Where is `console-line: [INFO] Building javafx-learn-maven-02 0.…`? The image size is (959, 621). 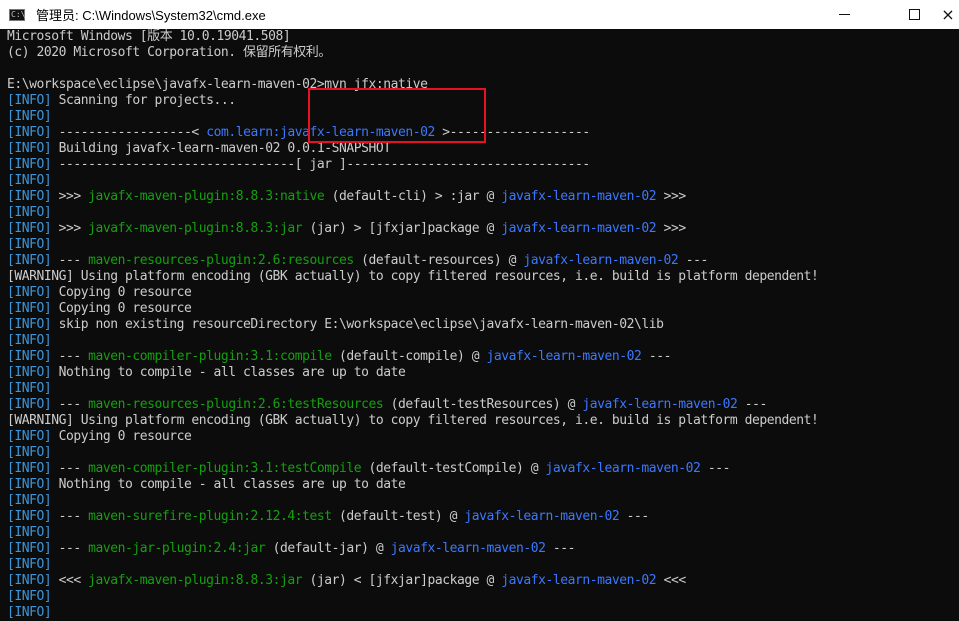 console-line: [INFO] Building javafx-learn-maven-02 0.… is located at coordinates (412, 149).